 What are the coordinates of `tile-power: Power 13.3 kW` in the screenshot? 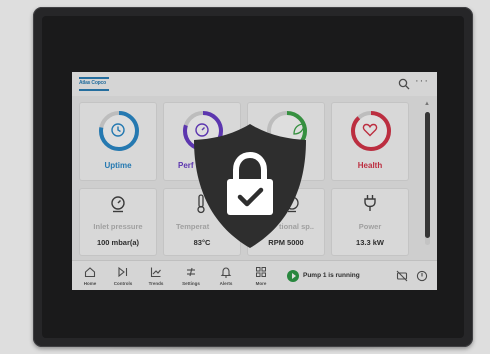 It's located at (370, 222).